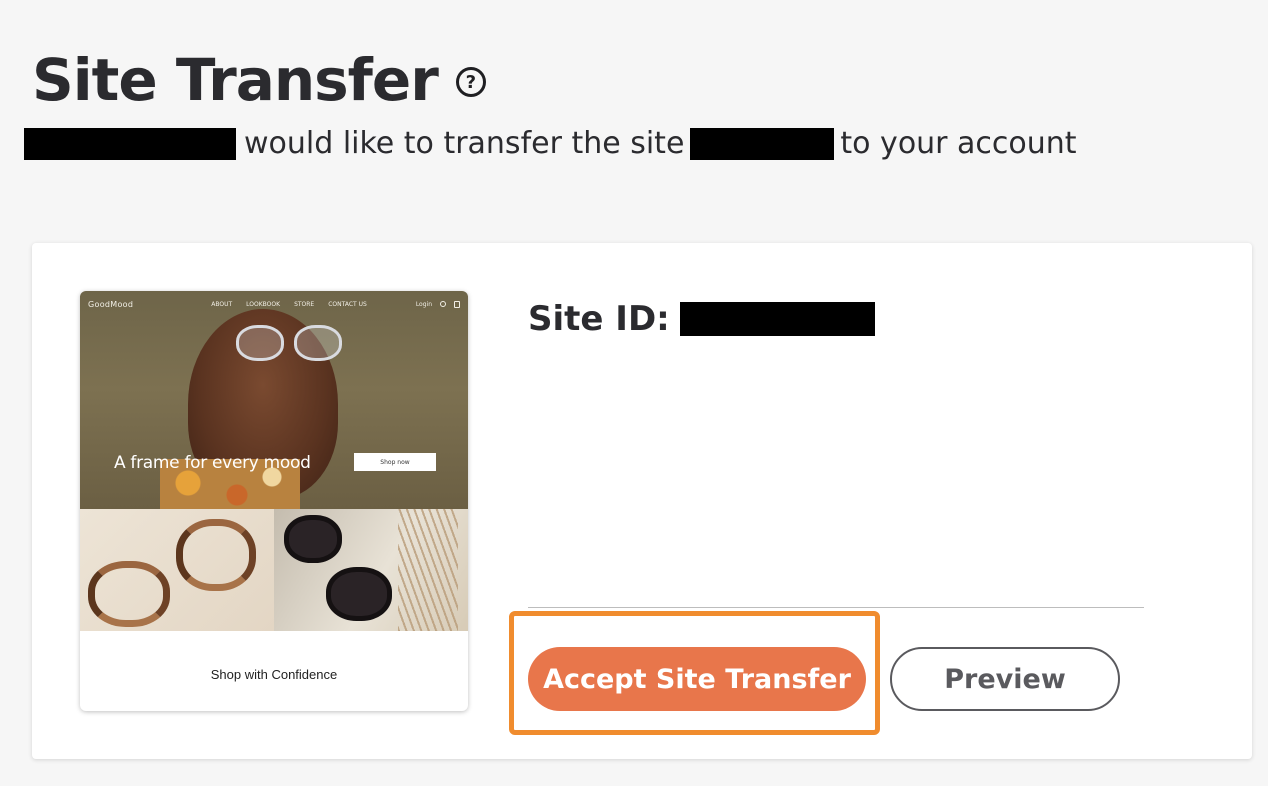 The height and width of the screenshot is (786, 1268). I want to click on thumbnail-tortoise-glasses-image, so click(177, 570).